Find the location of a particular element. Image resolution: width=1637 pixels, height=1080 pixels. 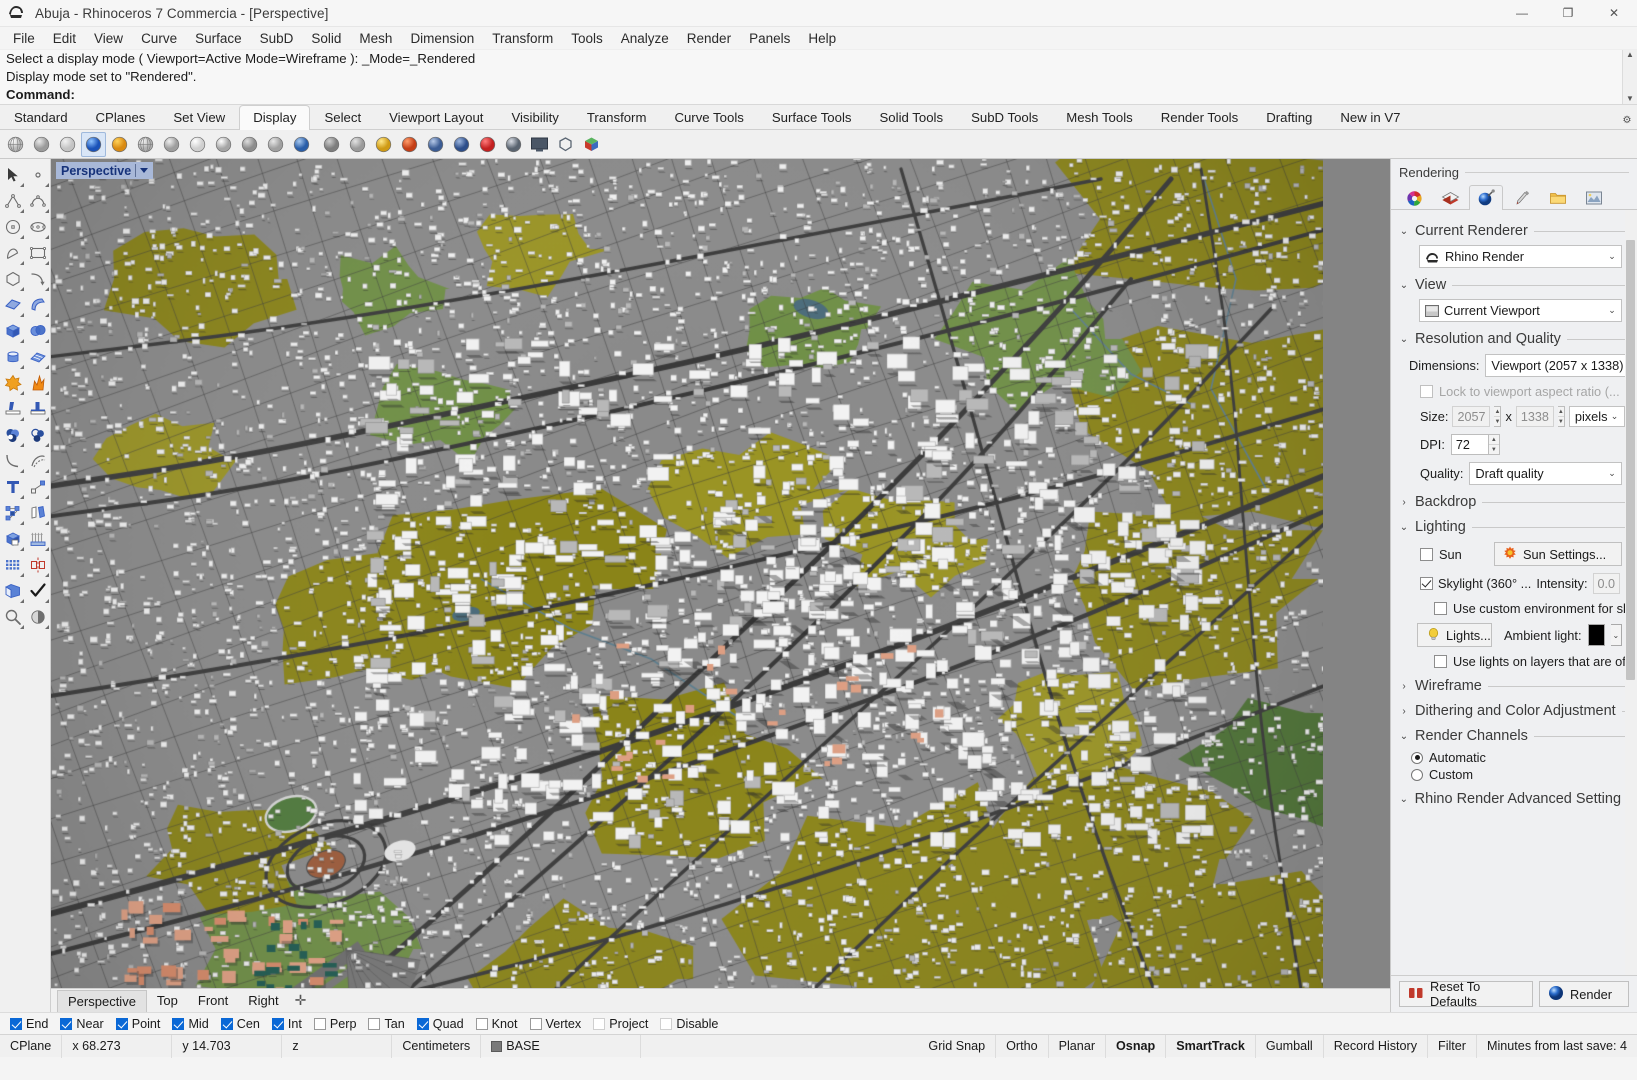

rendered-icon is located at coordinates (93, 144).